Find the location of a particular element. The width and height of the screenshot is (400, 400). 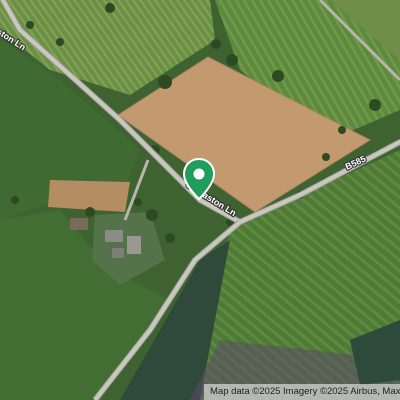

location-pin-icon is located at coordinates (199, 179).